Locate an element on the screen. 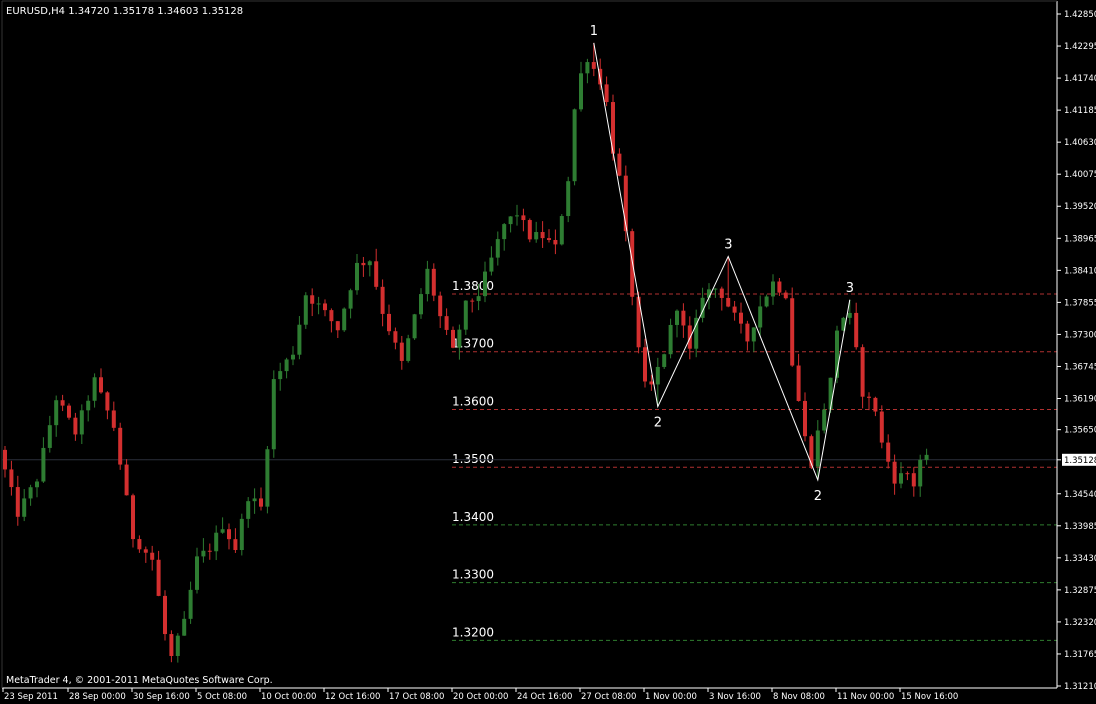 Image resolution: width=1096 pixels, height=704 pixels. x-tick-label: 5 Oct 08:00 is located at coordinates (222, 697).